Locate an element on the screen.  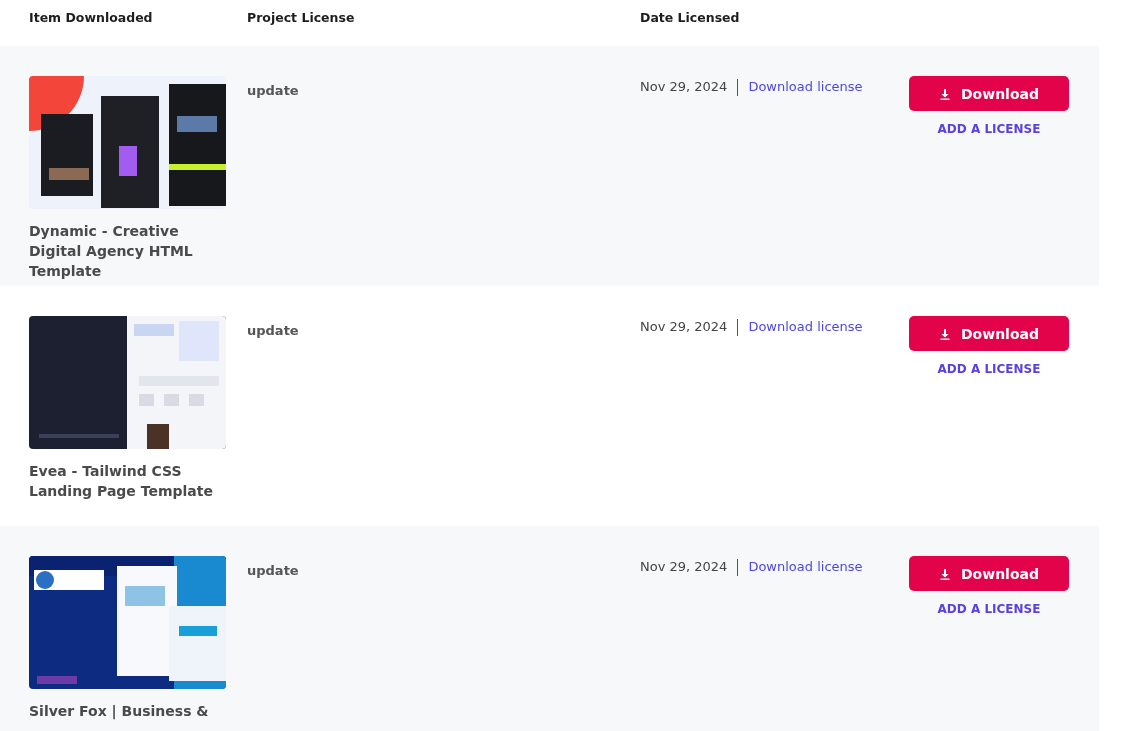
column-header: Project License is located at coordinates (301, 17).